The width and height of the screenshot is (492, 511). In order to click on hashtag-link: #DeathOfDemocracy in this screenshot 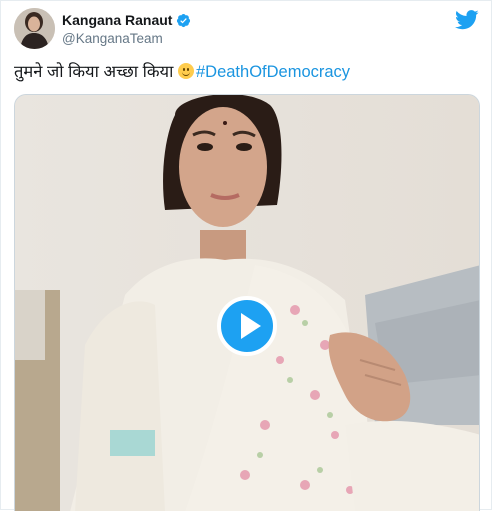, I will do `click(273, 72)`.